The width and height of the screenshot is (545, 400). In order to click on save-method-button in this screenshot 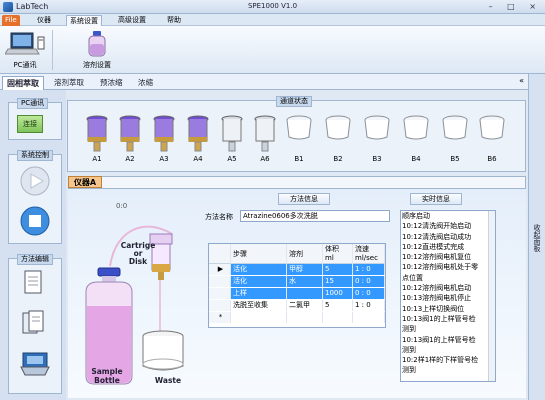, I will do `click(35, 364)`.